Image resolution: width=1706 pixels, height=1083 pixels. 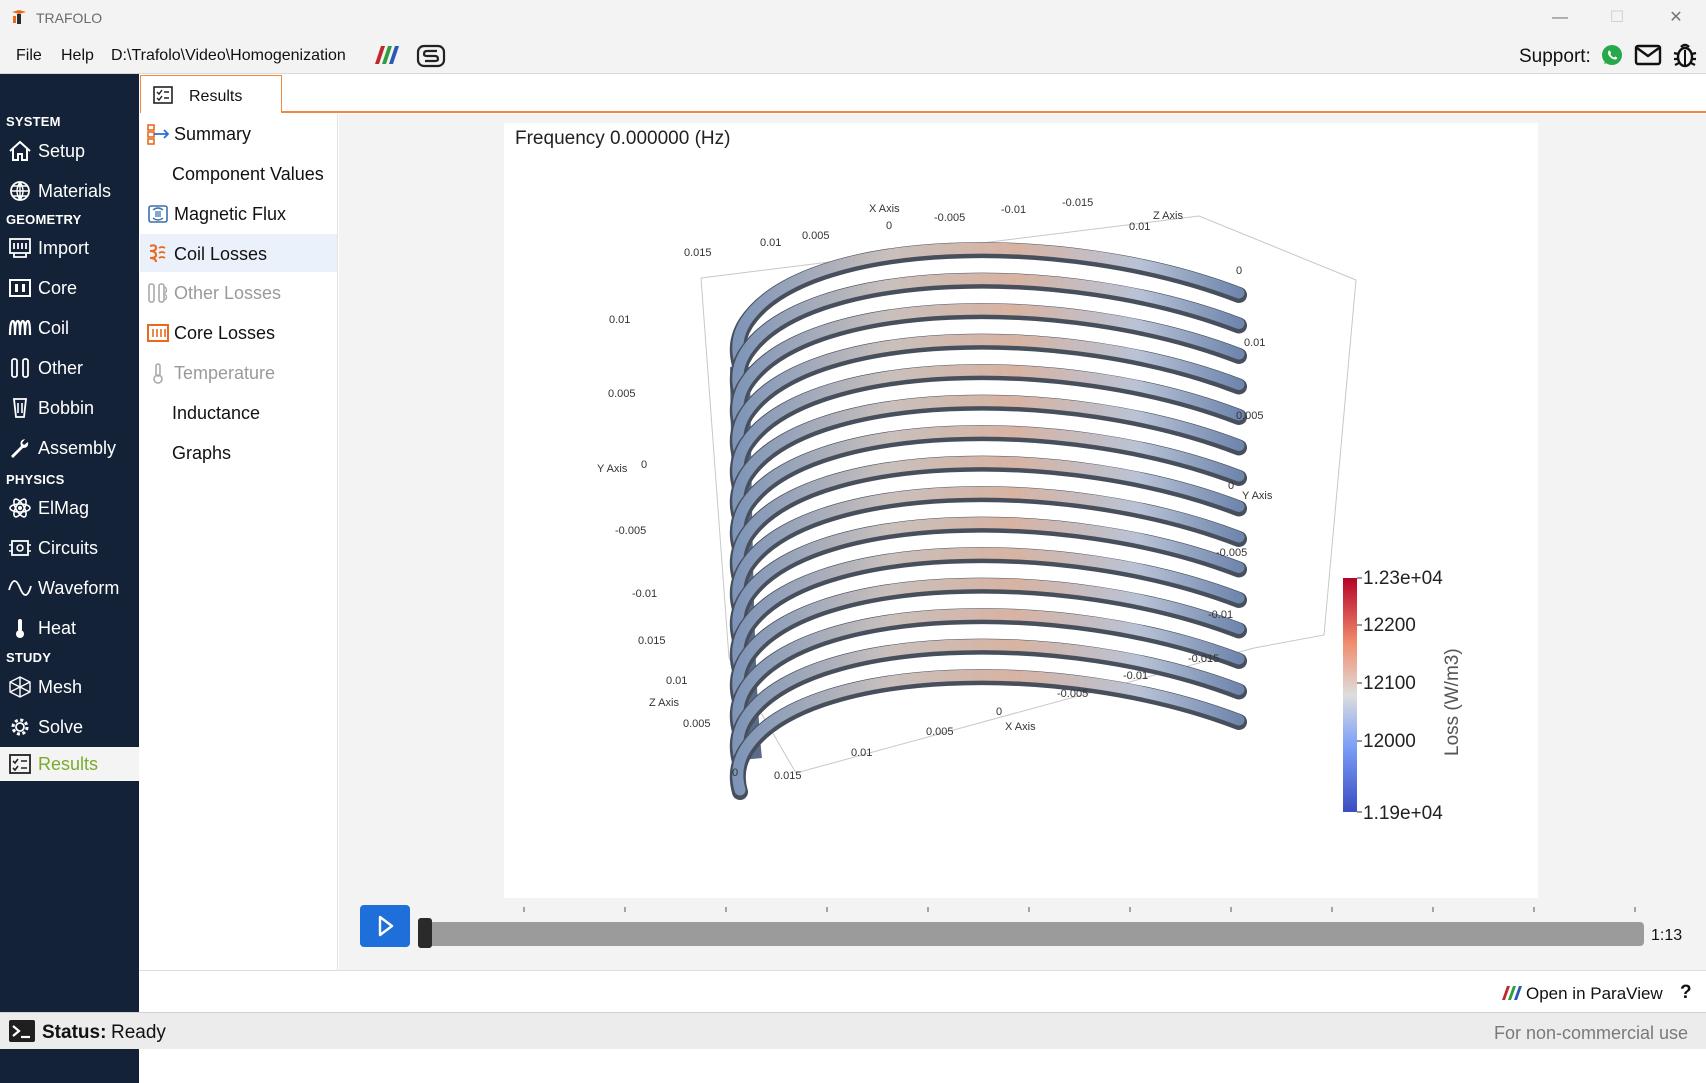 What do you see at coordinates (221, 254) in the screenshot?
I see `result-item-label: Coil Losses` at bounding box center [221, 254].